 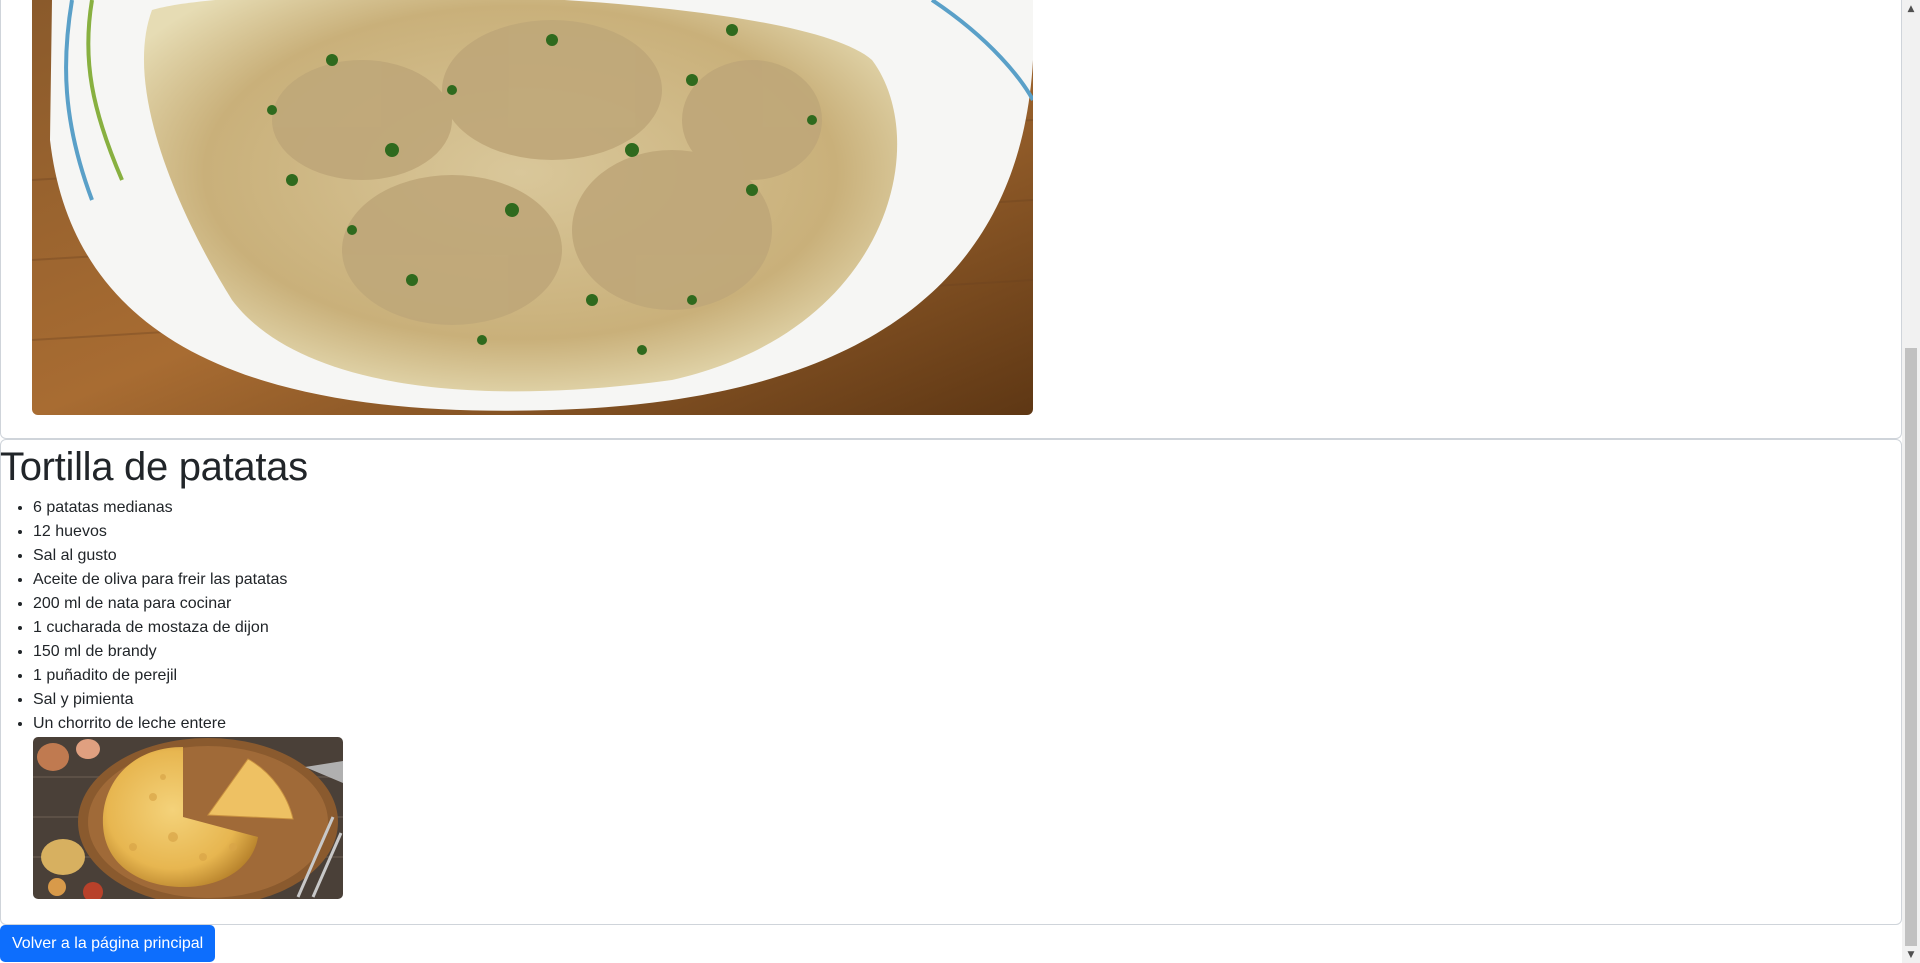 I want to click on vertical-scrollbar: ▲ ▼, so click(x=1911, y=481).